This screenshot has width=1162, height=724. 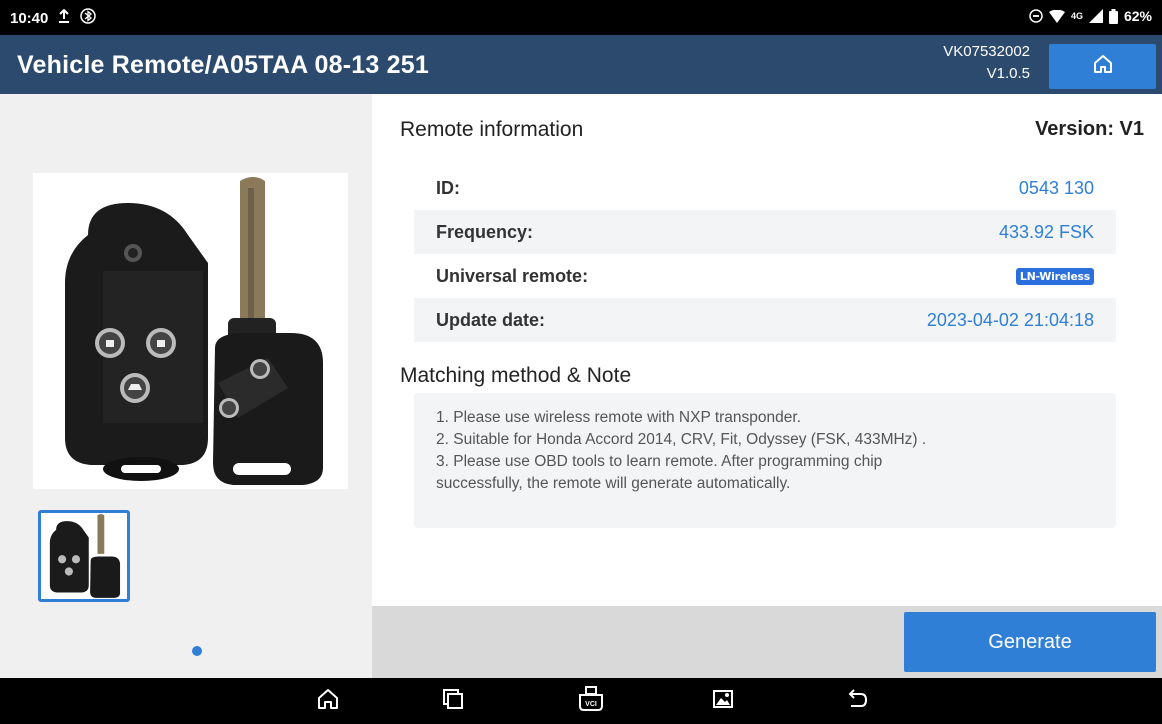 What do you see at coordinates (765, 188) in the screenshot?
I see `info-row-id: ID: 0543 130` at bounding box center [765, 188].